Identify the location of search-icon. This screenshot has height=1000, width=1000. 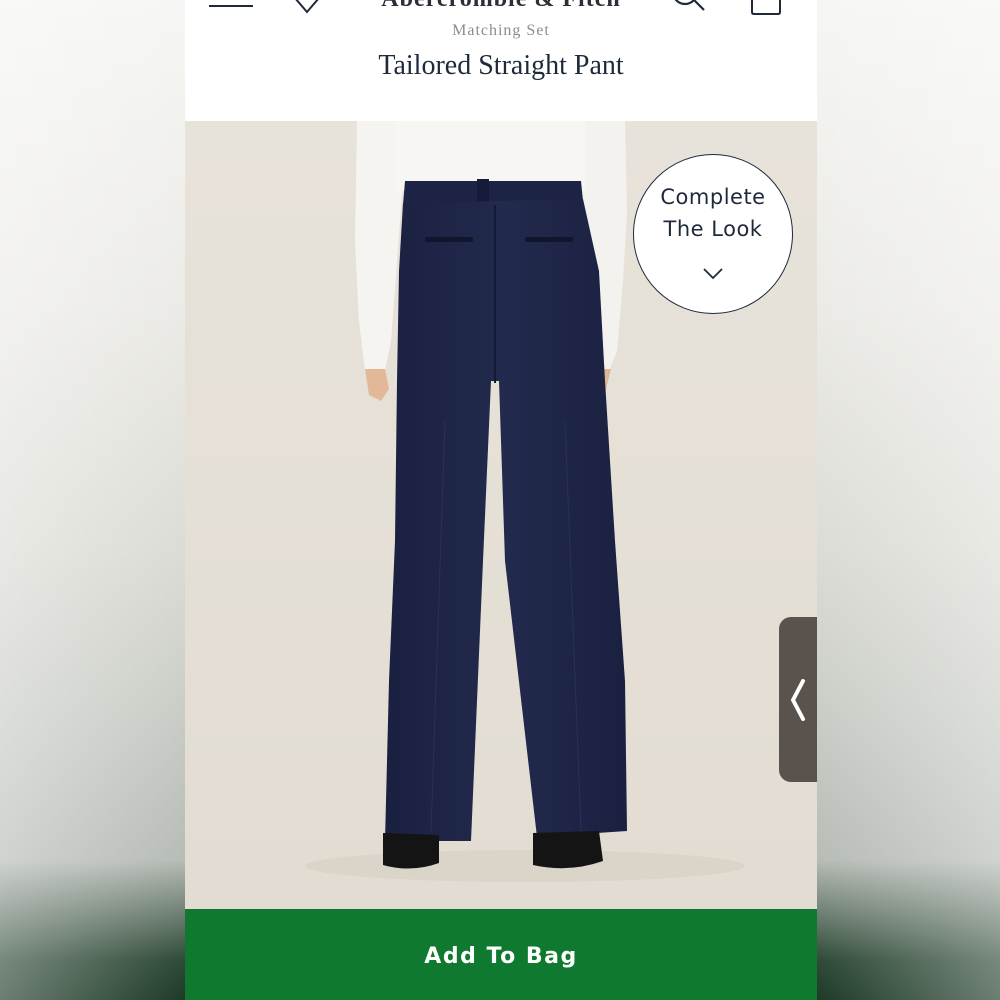
(689, 8).